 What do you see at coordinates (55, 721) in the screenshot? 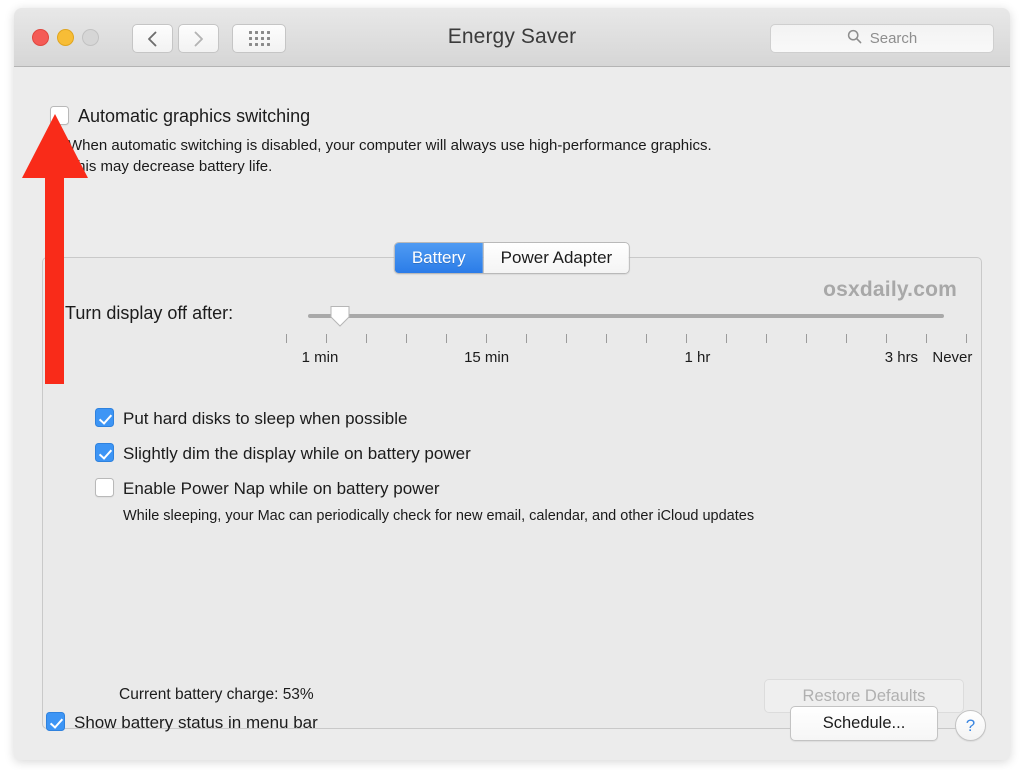
I see `show-battery-status-checkbox` at bounding box center [55, 721].